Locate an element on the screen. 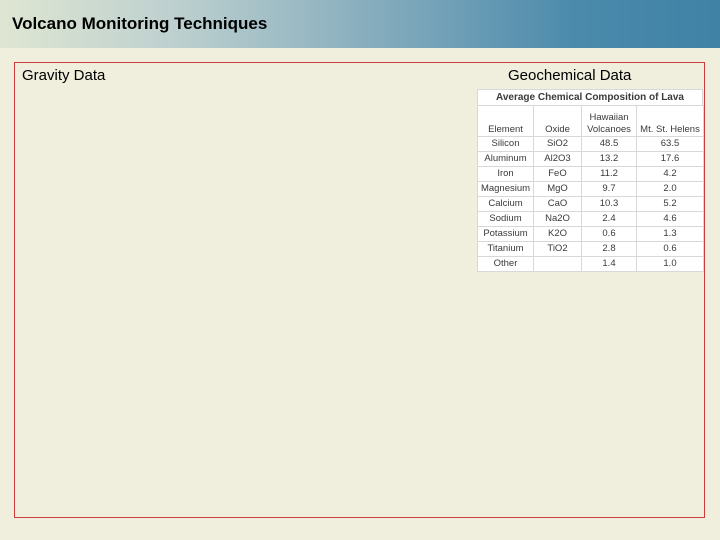 The image size is (720, 540). cell-st-helens: 4.2 is located at coordinates (670, 174).